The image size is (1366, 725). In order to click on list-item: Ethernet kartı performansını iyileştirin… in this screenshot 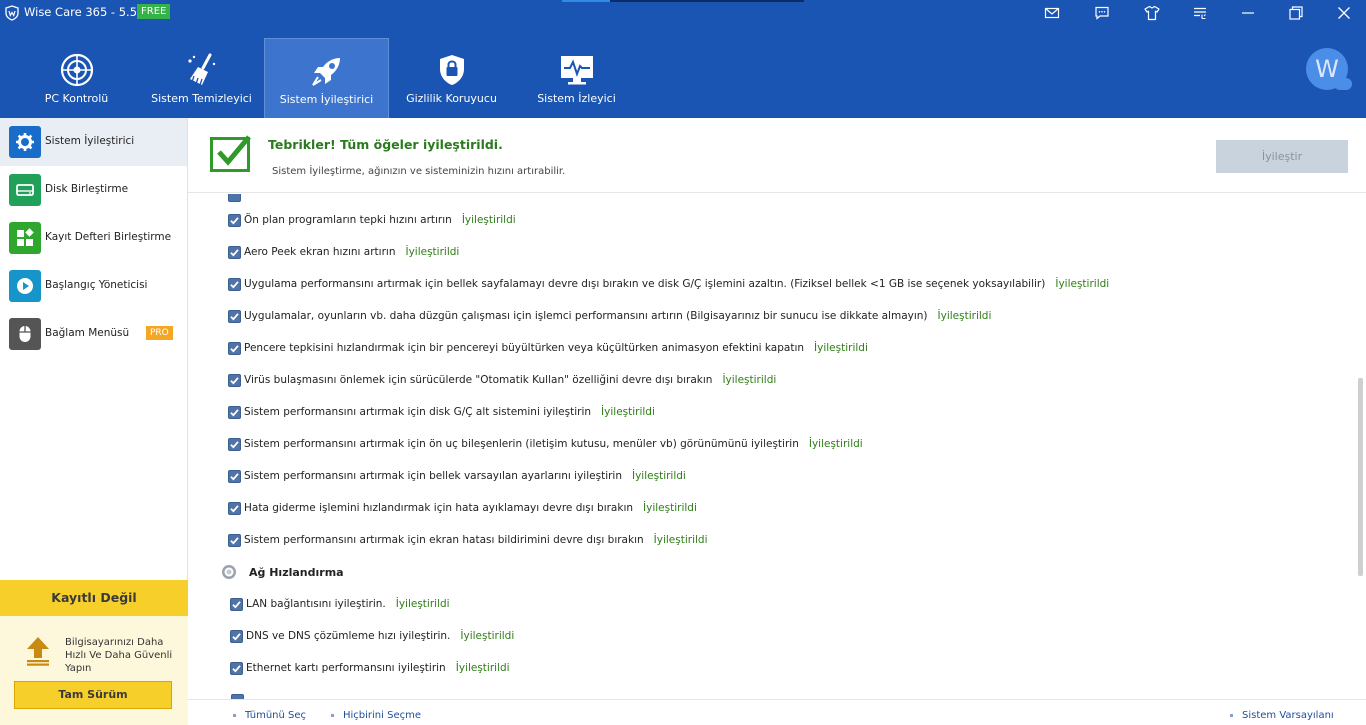, I will do `click(370, 668)`.